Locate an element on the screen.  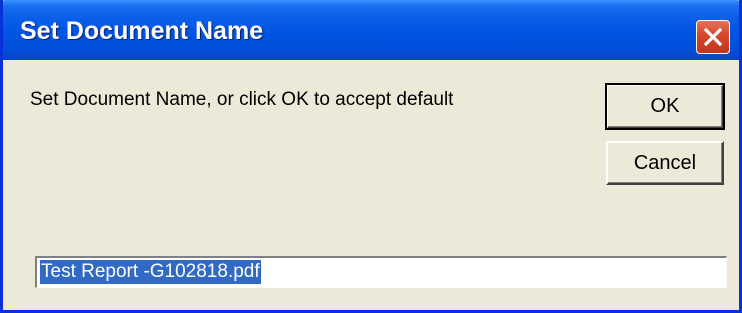
ok-button: OK is located at coordinates (665, 106).